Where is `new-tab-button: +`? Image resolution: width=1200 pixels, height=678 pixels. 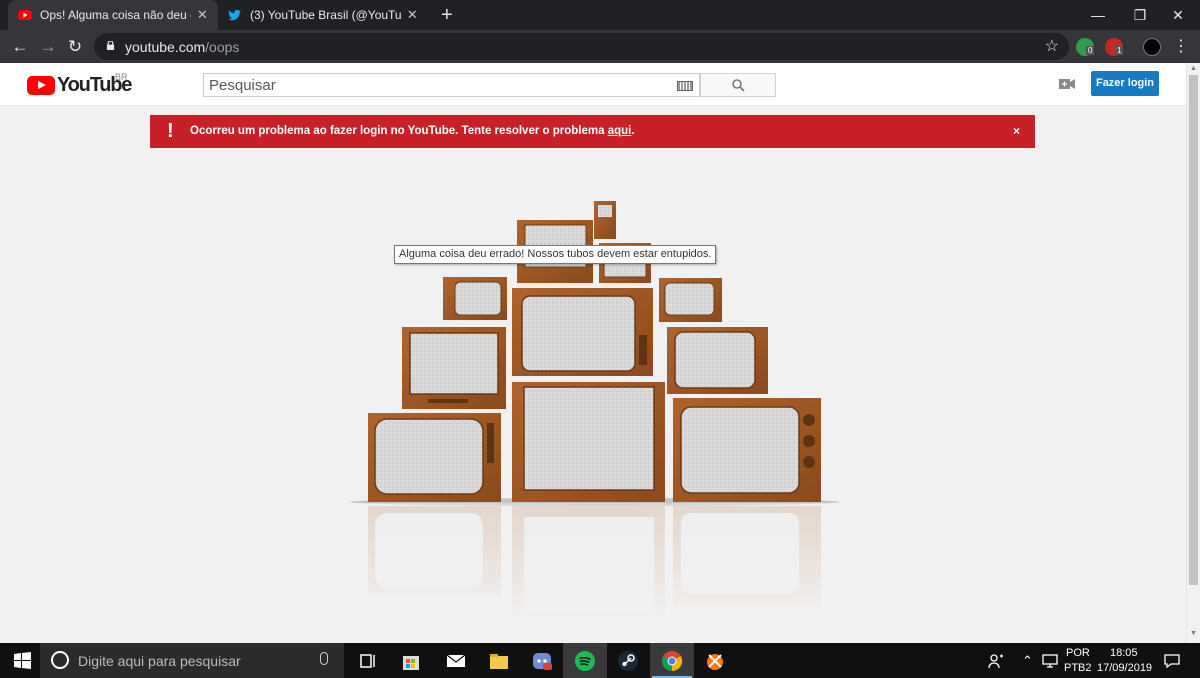
new-tab-button: + is located at coordinates (447, 15).